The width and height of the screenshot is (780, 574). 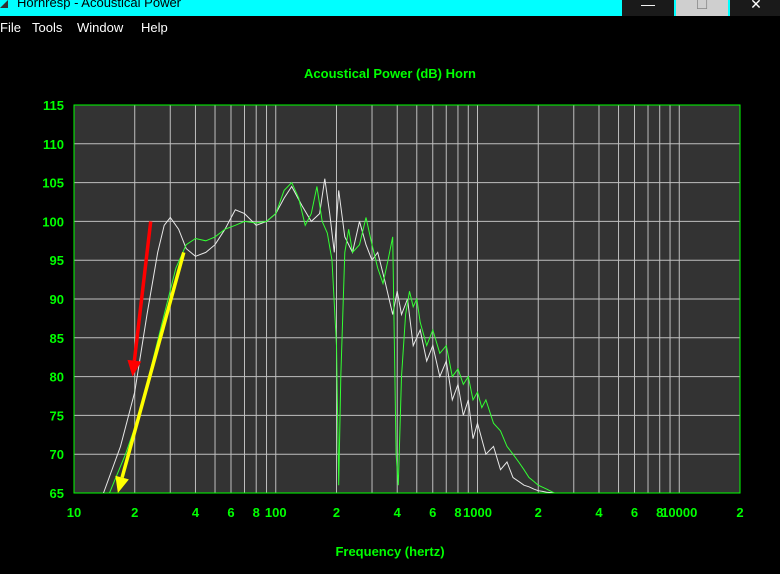 What do you see at coordinates (74, 512) in the screenshot?
I see `x-tick-label: 10` at bounding box center [74, 512].